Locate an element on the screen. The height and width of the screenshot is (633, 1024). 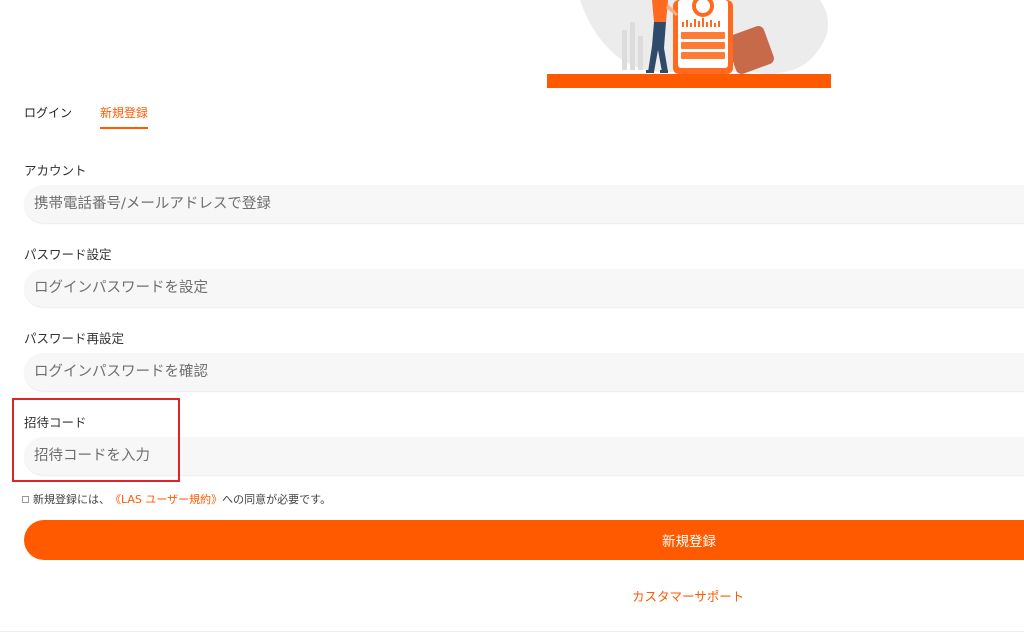
auth-tabs: ログイン 新規登録 is located at coordinates (86, 116).